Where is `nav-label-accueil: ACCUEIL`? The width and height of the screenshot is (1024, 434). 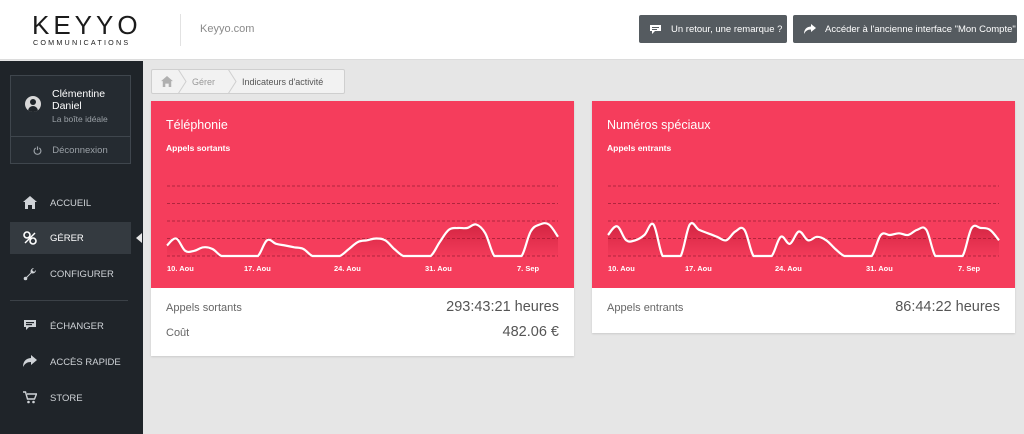 nav-label-accueil: ACCUEIL is located at coordinates (71, 203).